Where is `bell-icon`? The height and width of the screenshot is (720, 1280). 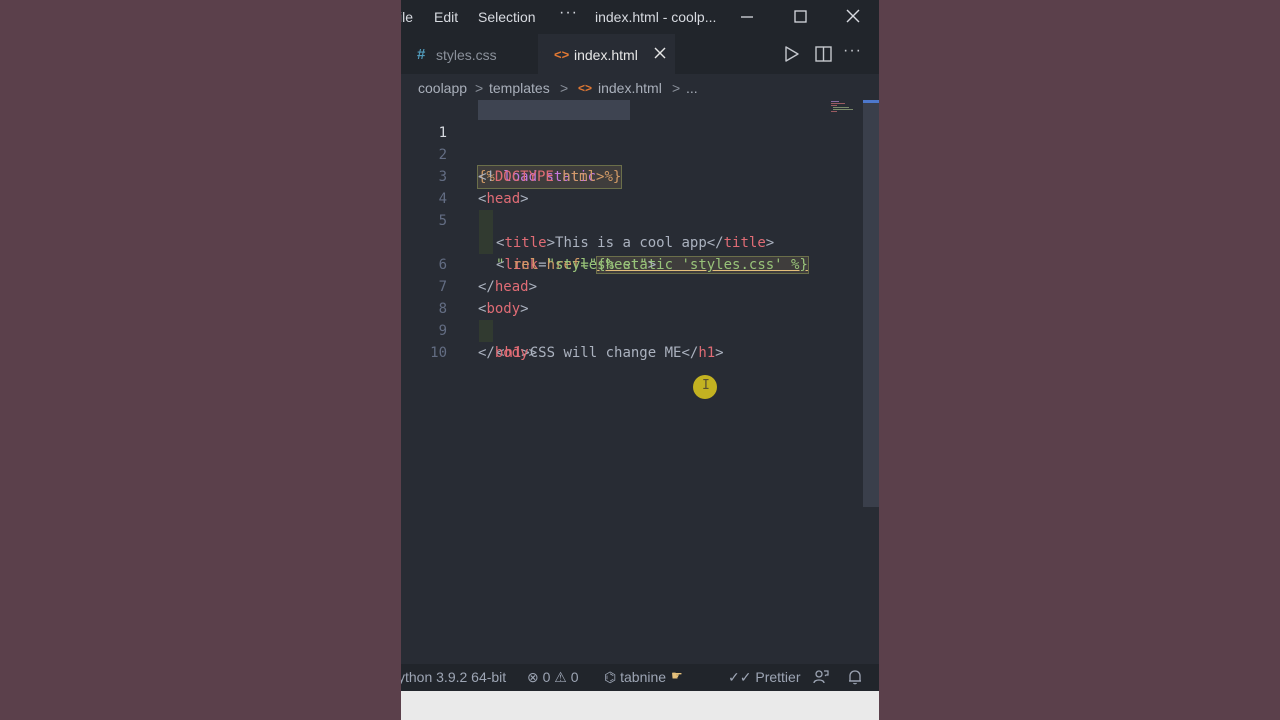 bell-icon is located at coordinates (855, 677).